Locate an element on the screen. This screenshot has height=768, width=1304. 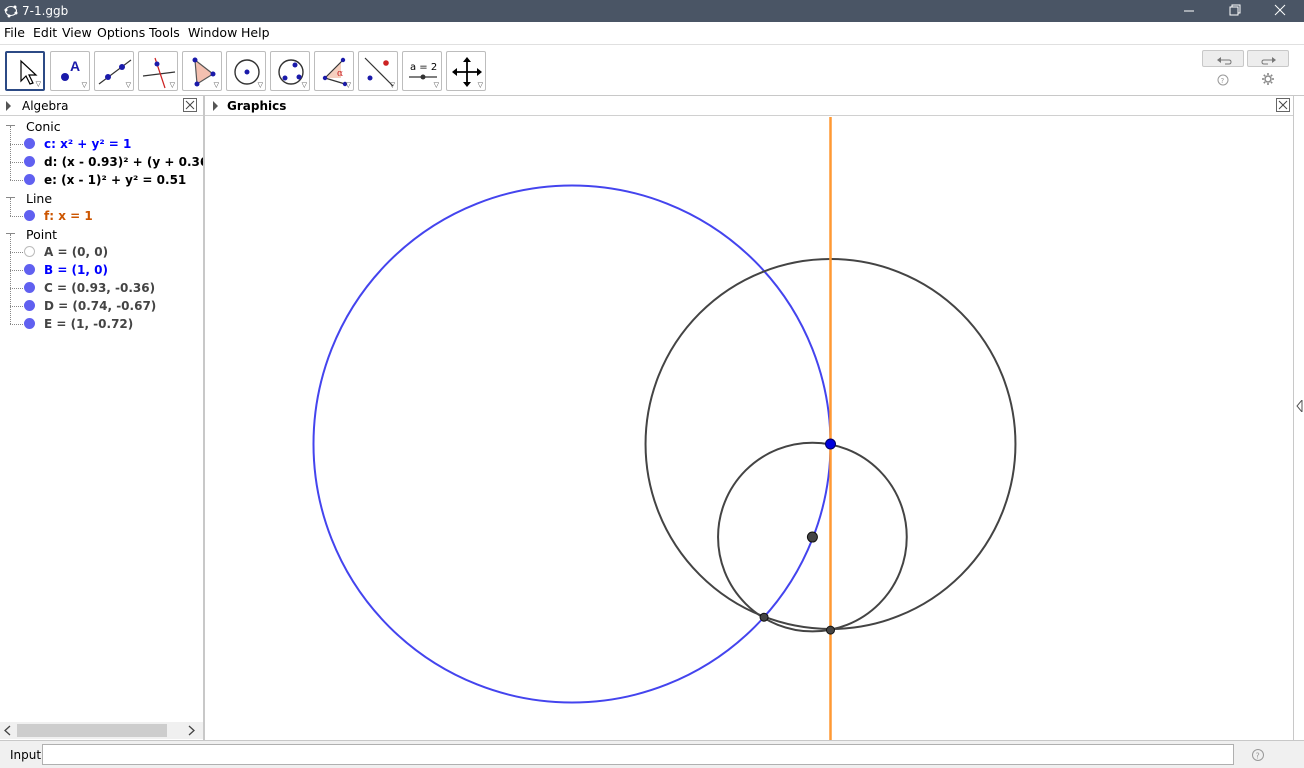
help-icon: ? is located at coordinates (1223, 80).